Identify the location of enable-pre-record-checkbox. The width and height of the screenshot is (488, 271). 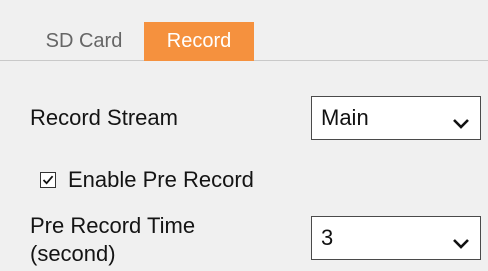
(48, 180).